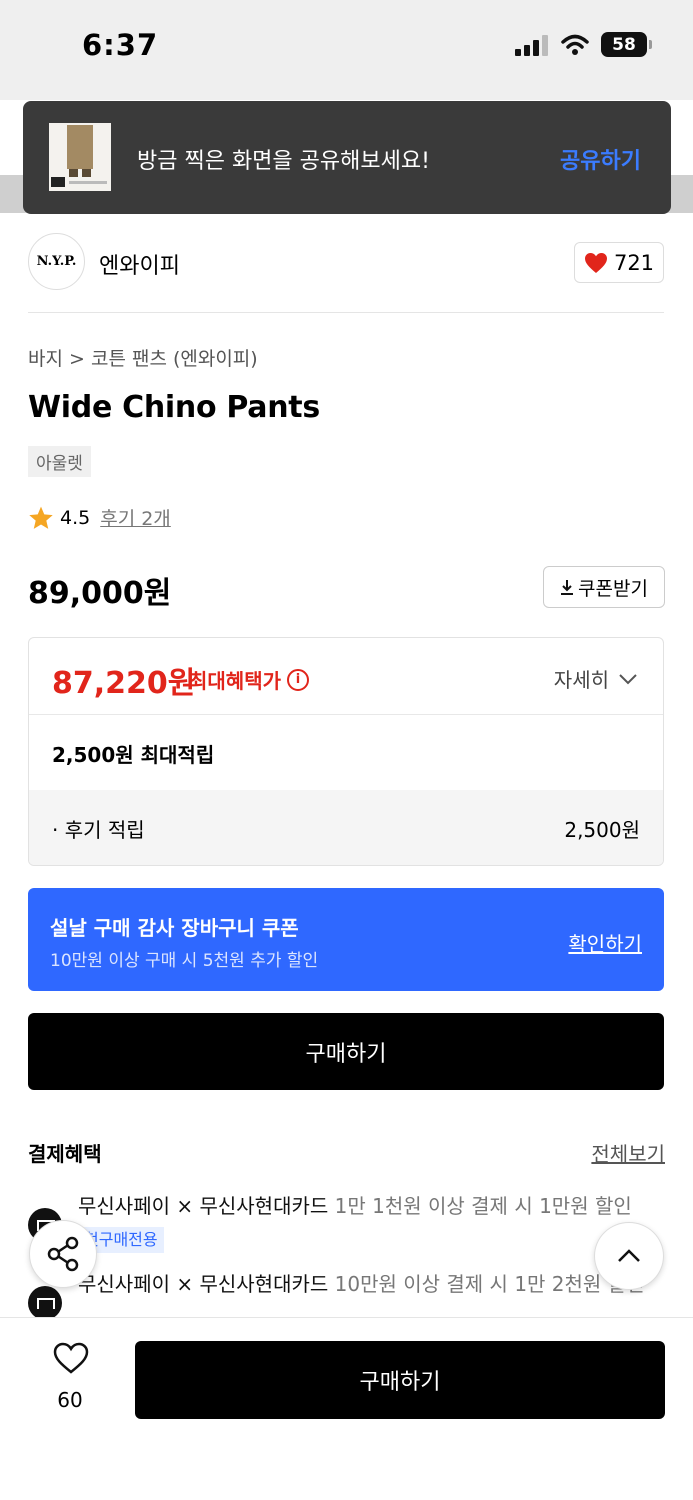 Image resolution: width=693 pixels, height=1500 pixels. Describe the element at coordinates (483, 1206) in the screenshot. I see `payment-benefit-desc: 1만 1천원 이상 결제 시 1만원 할인` at that location.